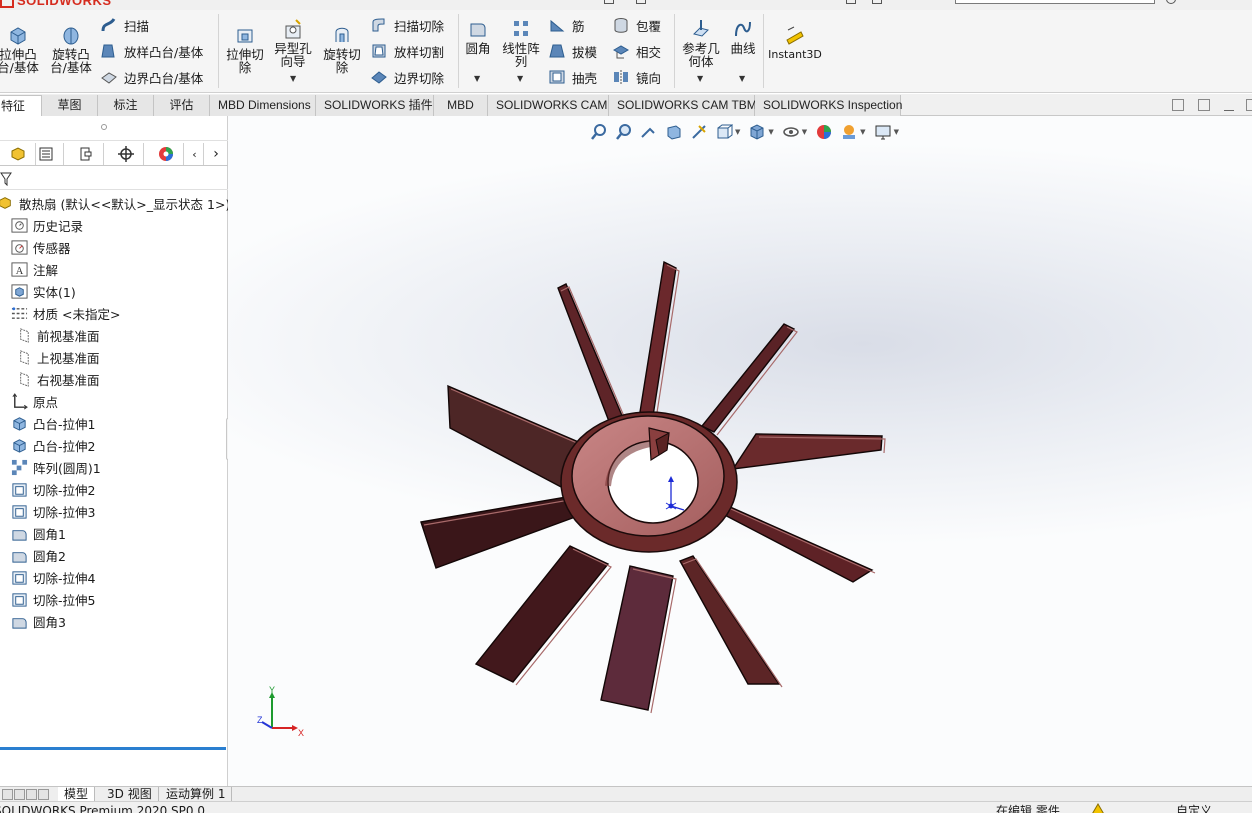 The height and width of the screenshot is (813, 1252). I want to click on displaymanager-tab, so click(166, 154).